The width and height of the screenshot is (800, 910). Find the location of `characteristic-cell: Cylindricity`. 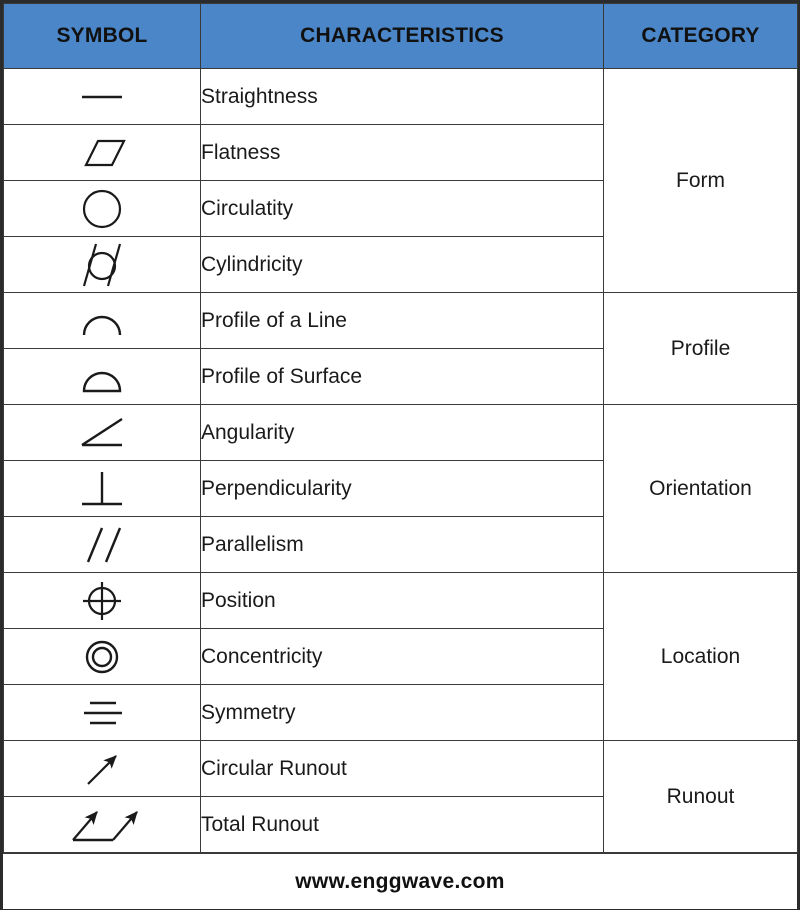

characteristic-cell: Cylindricity is located at coordinates (402, 264).